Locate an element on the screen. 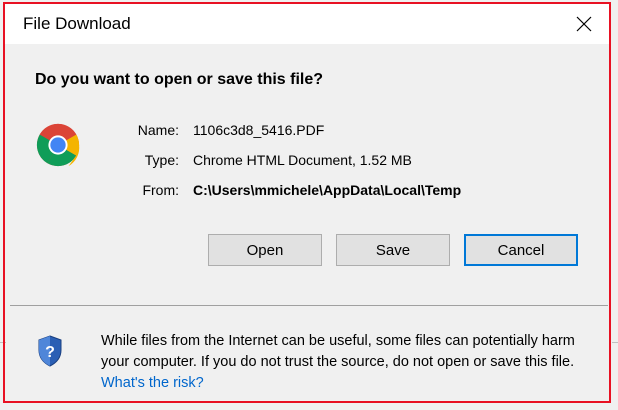  cancel-button: Cancel is located at coordinates (521, 250).